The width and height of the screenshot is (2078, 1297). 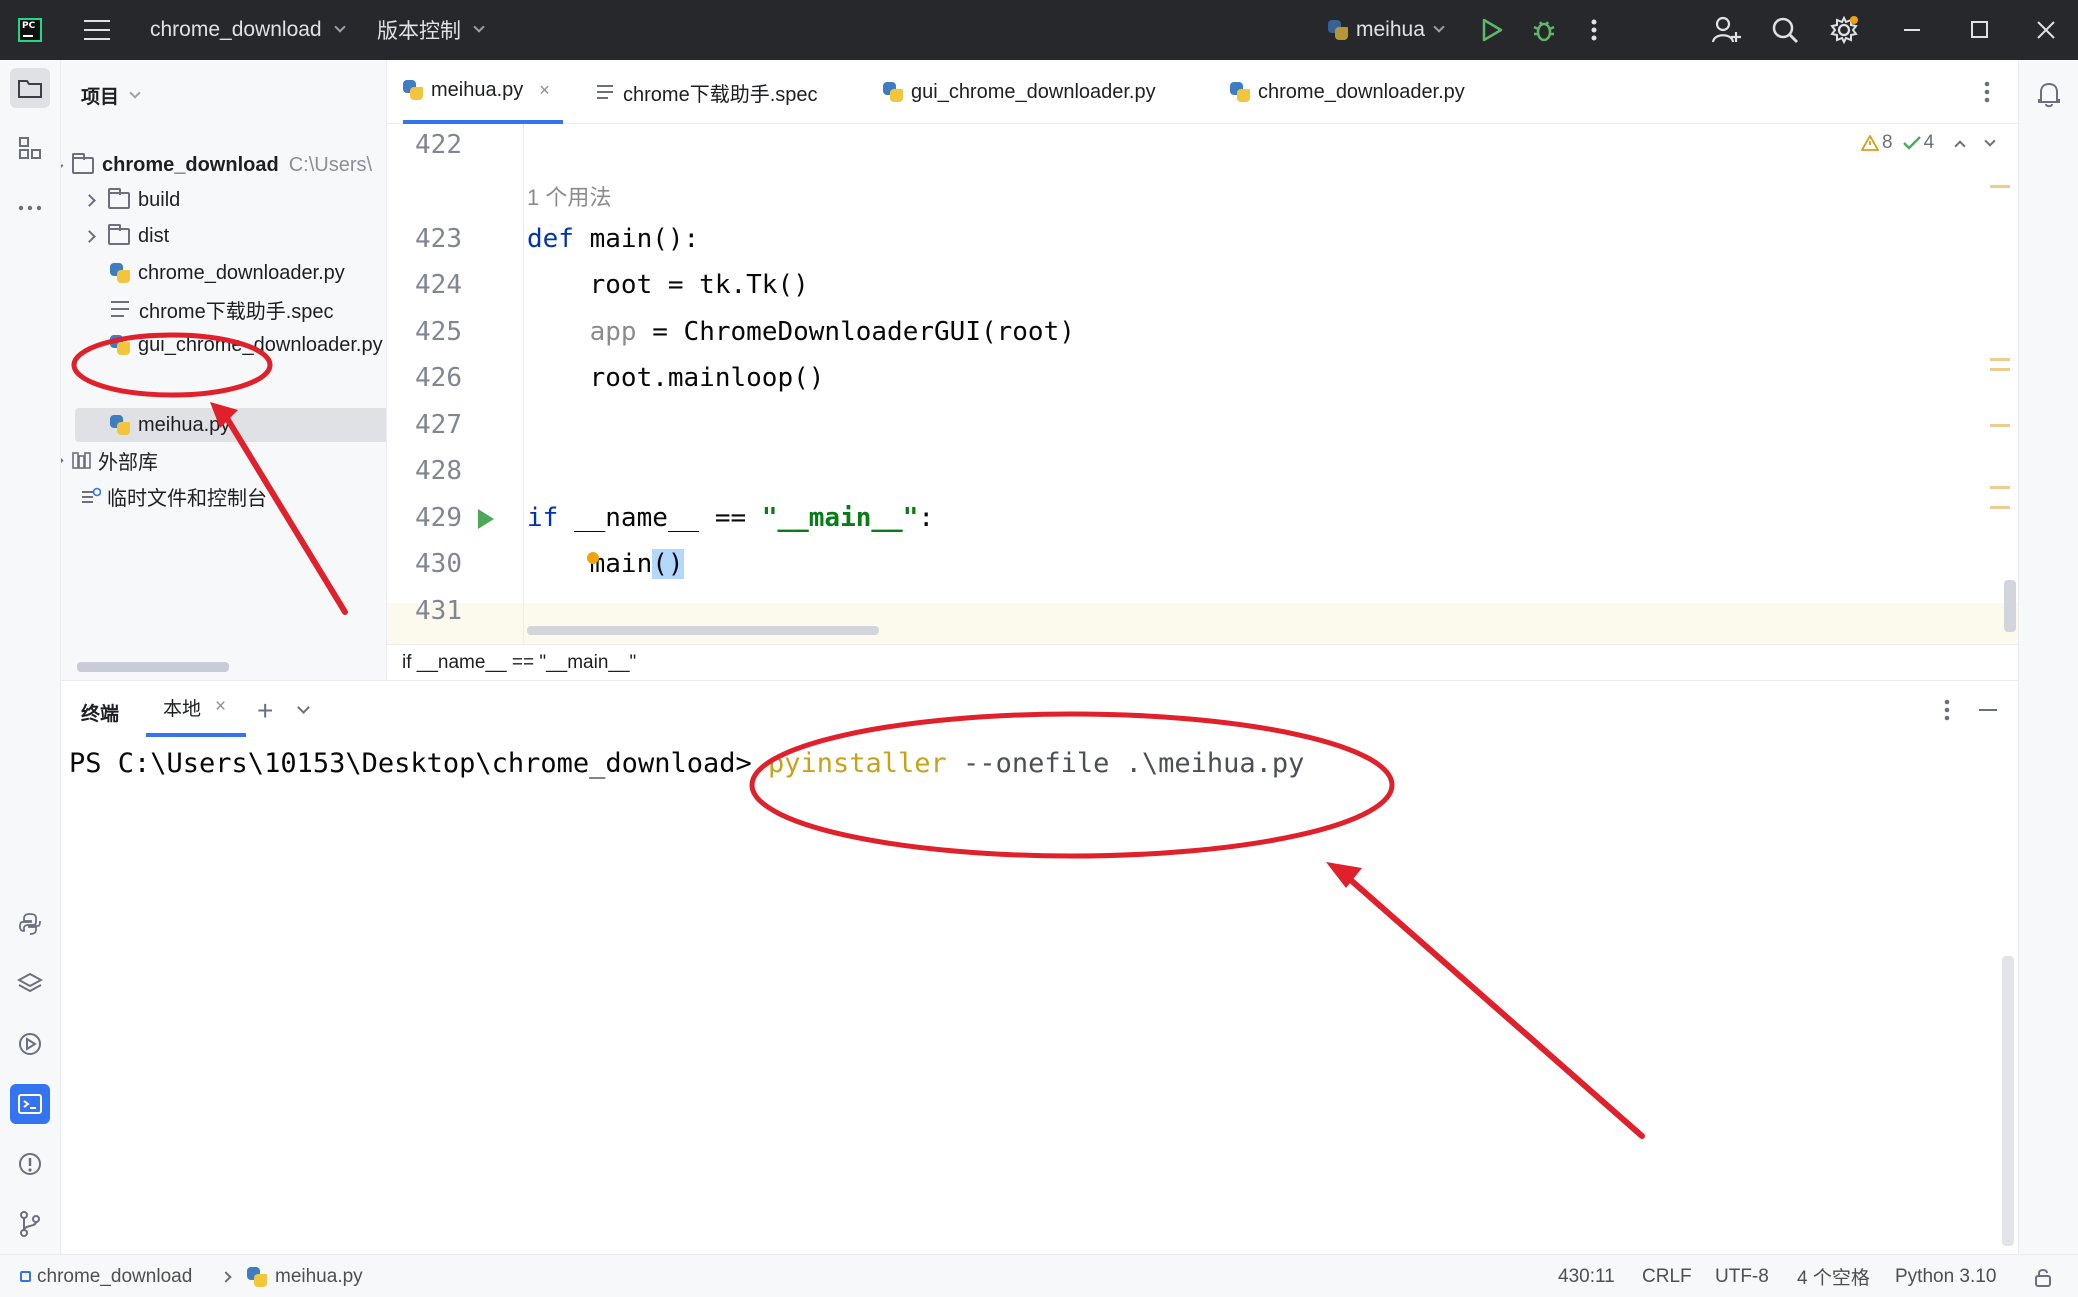 I want to click on tab-chrome-downloader: chrome_downloader.py, so click(x=1347, y=92).